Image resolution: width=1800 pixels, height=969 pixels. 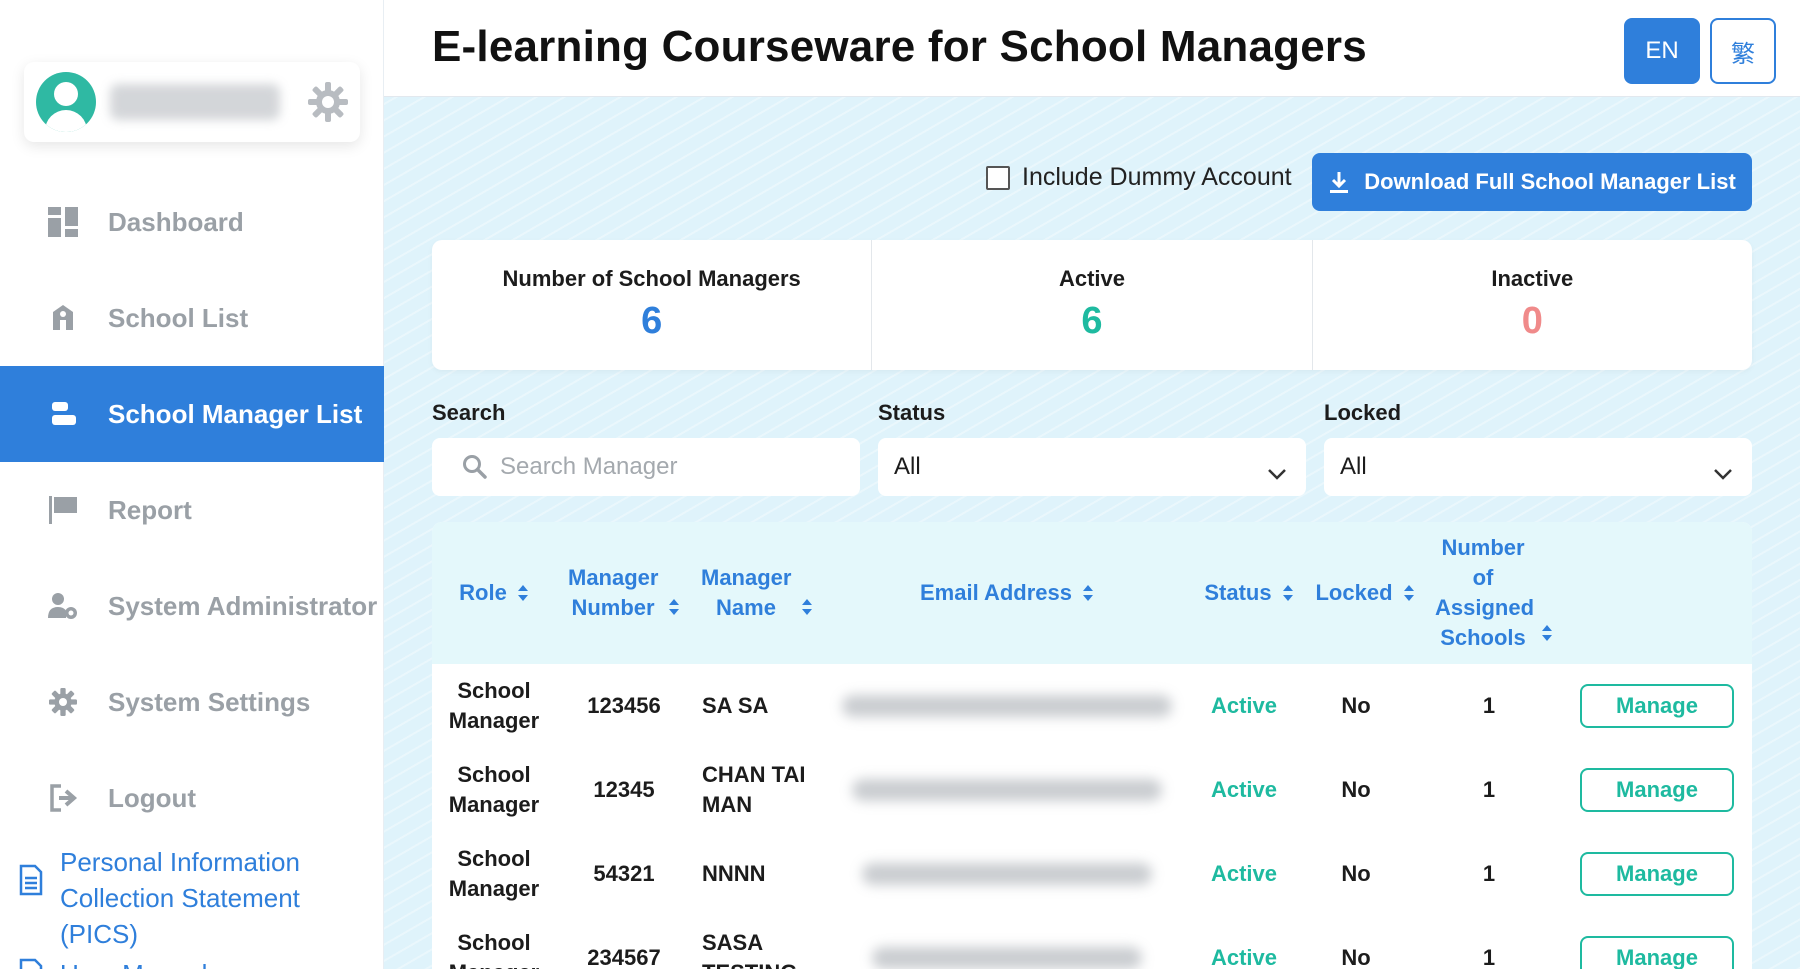 What do you see at coordinates (1723, 470) in the screenshot?
I see `chevron-down-icon` at bounding box center [1723, 470].